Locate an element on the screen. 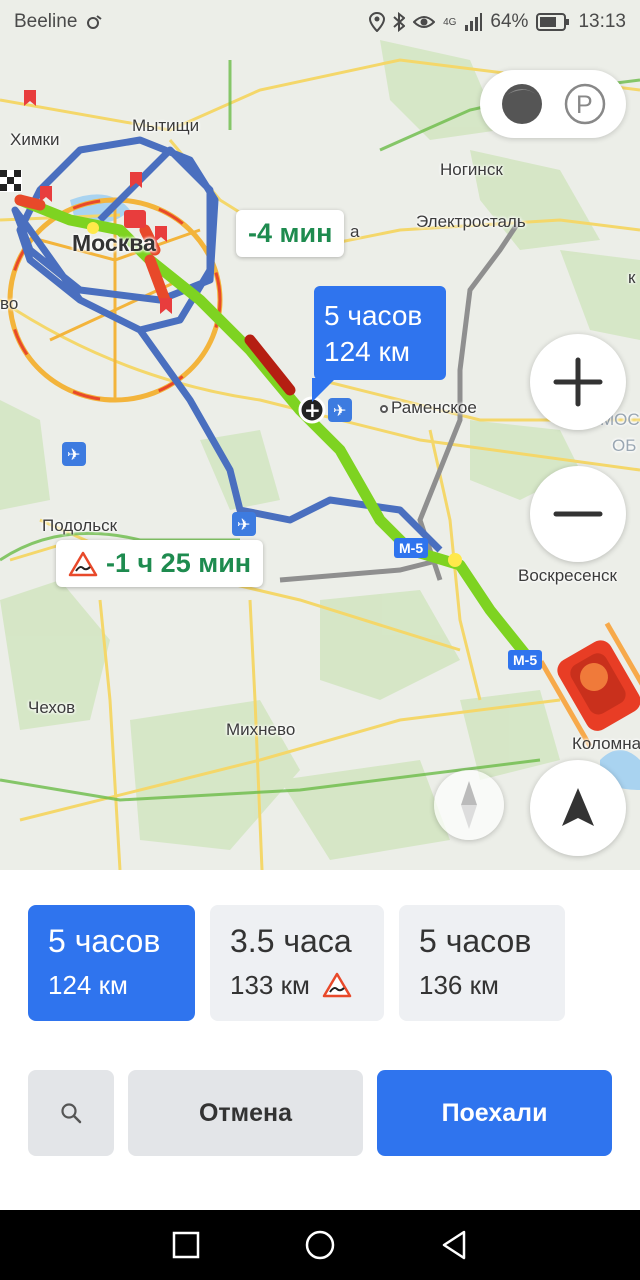 This screenshot has width=640, height=1280. city-label: Химки is located at coordinates (35, 139).